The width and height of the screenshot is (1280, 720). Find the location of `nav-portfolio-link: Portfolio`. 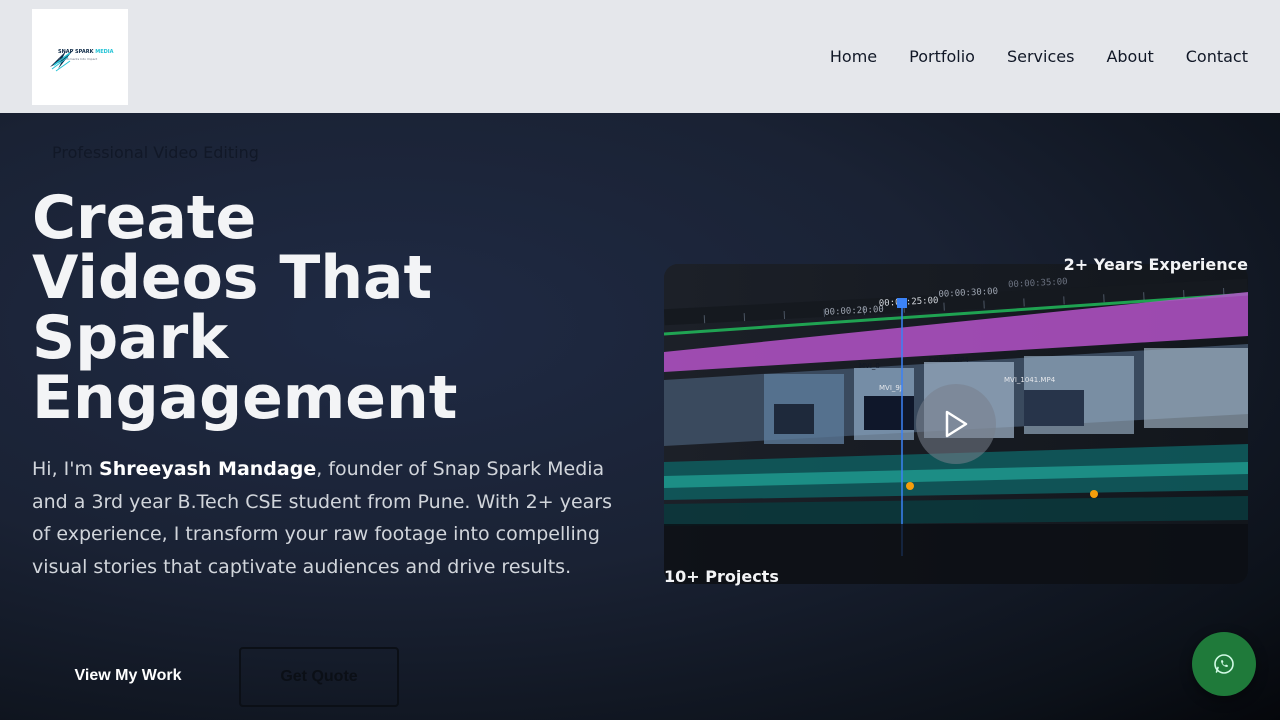

nav-portfolio-link: Portfolio is located at coordinates (942, 56).